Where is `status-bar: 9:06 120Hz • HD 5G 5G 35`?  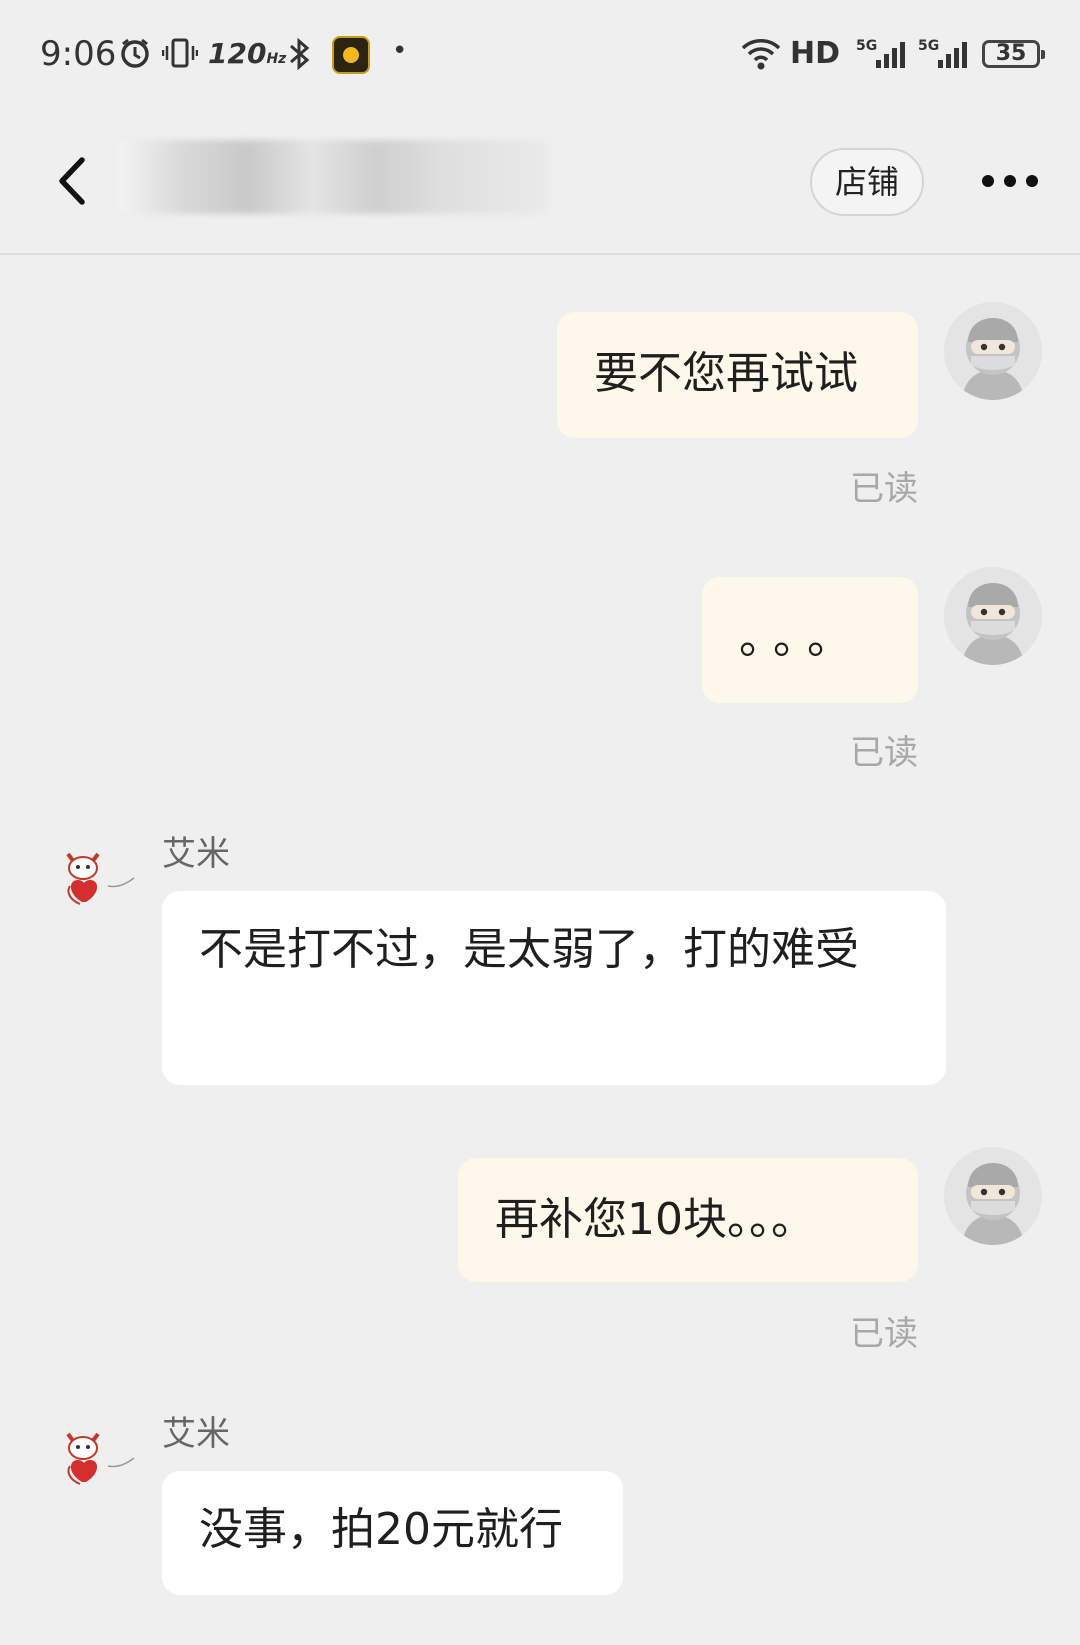
status-bar: 9:06 120Hz • HD 5G 5G 35 is located at coordinates (540, 55).